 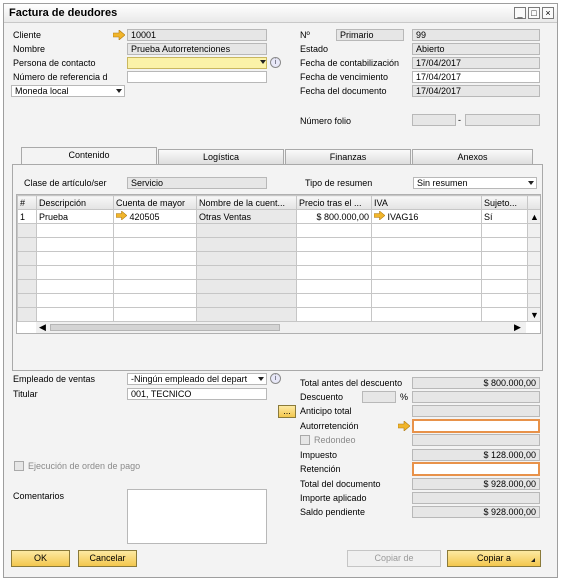 What do you see at coordinates (42, 327) in the screenshot?
I see `scroll-left-icon: ◀` at bounding box center [42, 327].